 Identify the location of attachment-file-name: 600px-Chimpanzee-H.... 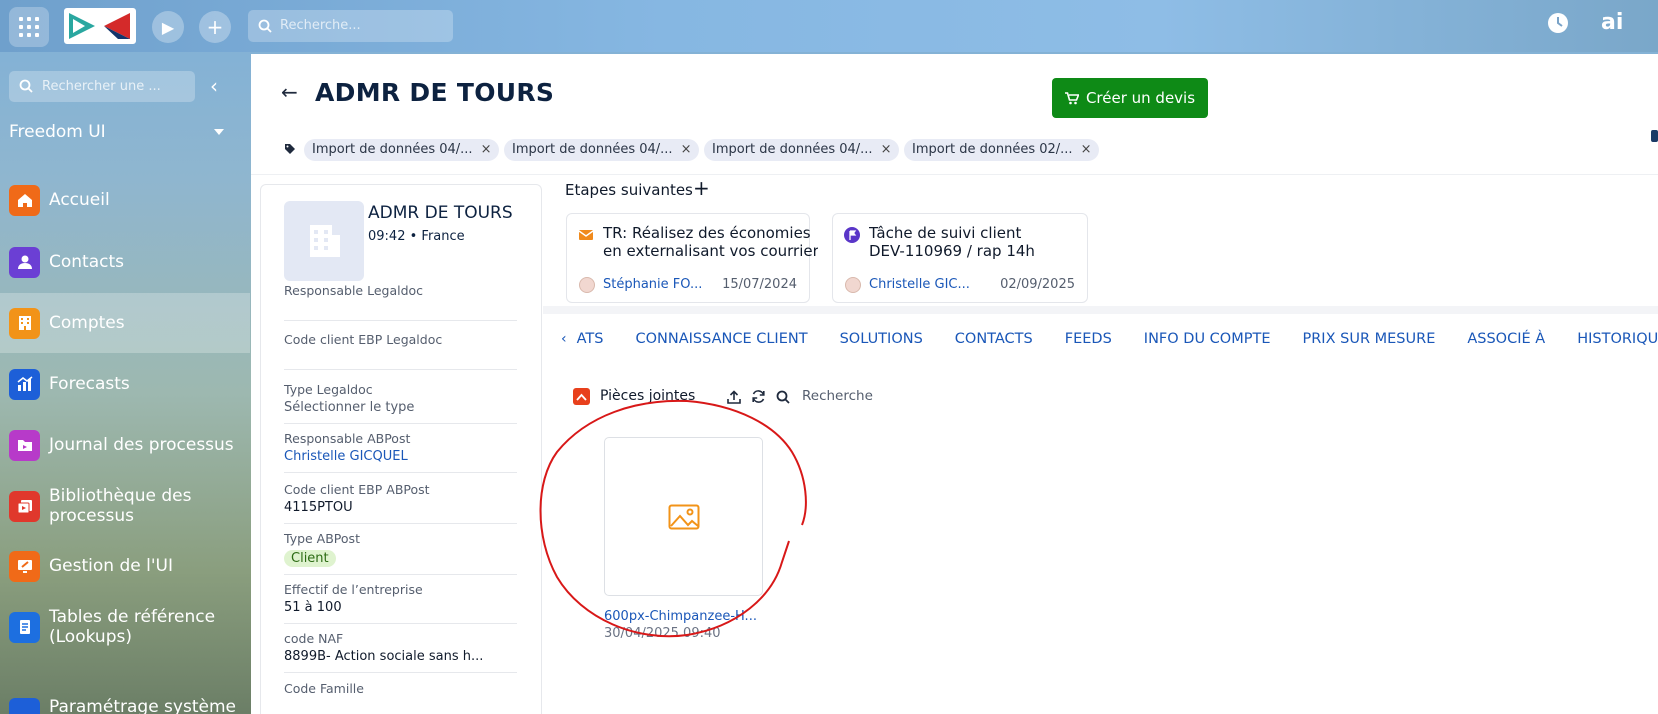
(680, 616).